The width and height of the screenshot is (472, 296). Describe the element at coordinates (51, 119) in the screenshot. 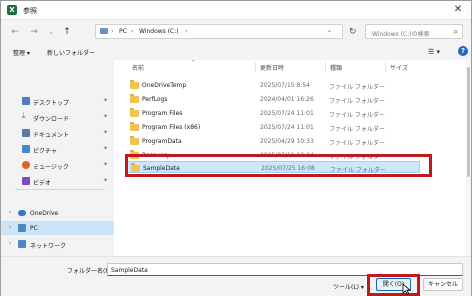

I see `sidebar-item-label: ダウンロード` at that location.